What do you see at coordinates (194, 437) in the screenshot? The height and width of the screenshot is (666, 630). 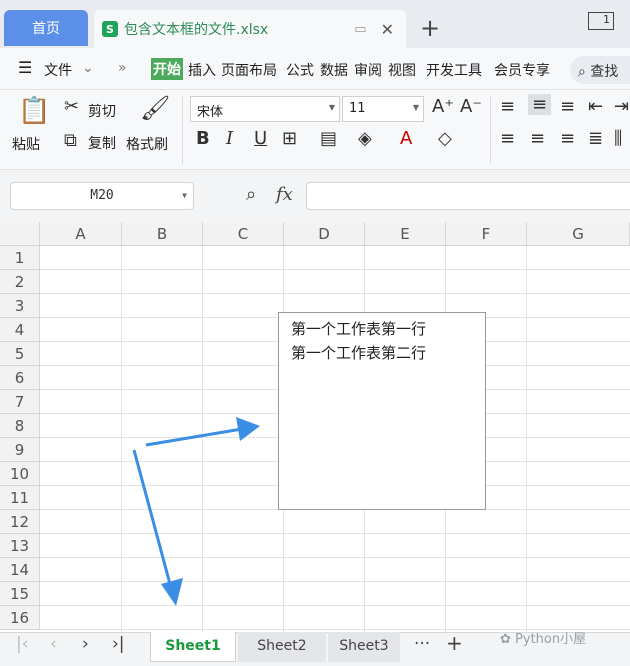 I see `arrow-to-textbox` at bounding box center [194, 437].